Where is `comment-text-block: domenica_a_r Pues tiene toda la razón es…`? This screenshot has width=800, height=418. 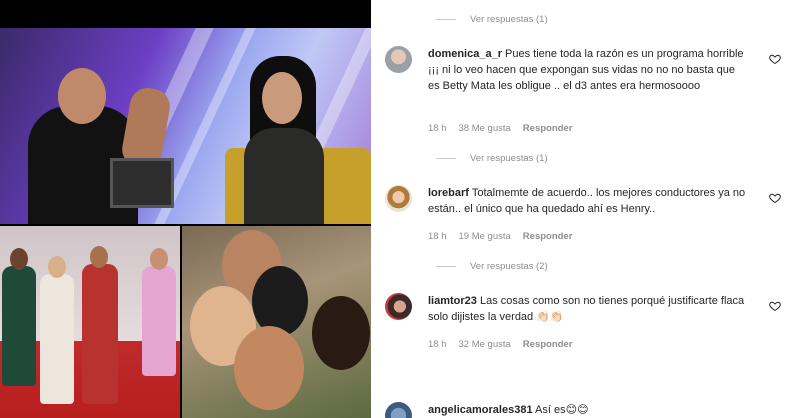 comment-text-block: domenica_a_r Pues tiene toda la razón es… is located at coordinates (587, 70).